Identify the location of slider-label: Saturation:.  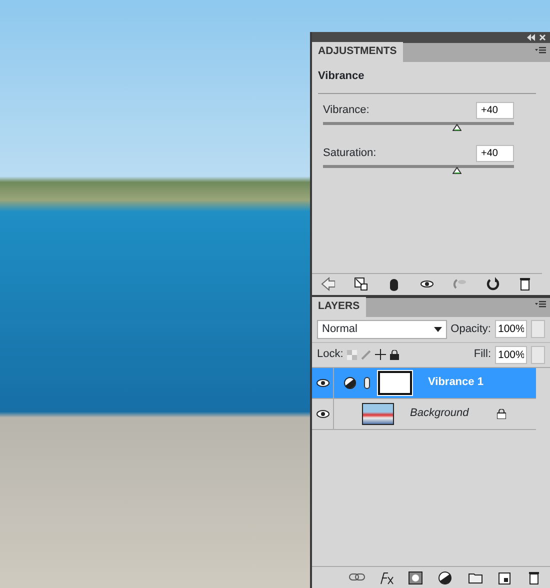
(349, 153).